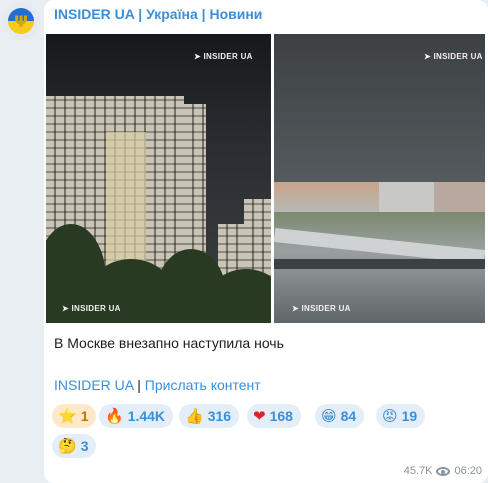 The width and height of the screenshot is (488, 483). I want to click on reaction-thinking: 🤔 3, so click(74, 446).